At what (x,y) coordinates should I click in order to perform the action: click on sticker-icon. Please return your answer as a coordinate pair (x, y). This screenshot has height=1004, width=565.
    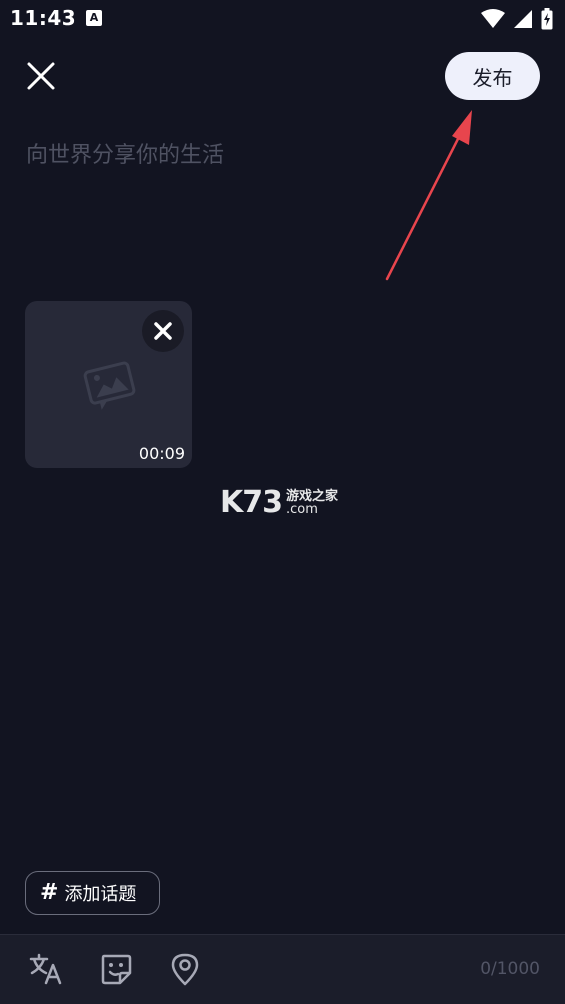
    Looking at the image, I should click on (116, 969).